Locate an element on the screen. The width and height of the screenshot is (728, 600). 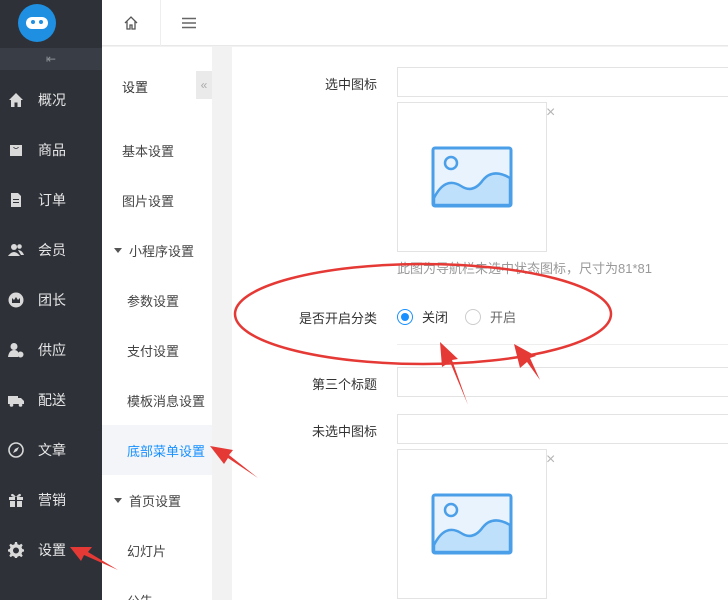
sidebar-item-label: 文章 is located at coordinates (52, 450).